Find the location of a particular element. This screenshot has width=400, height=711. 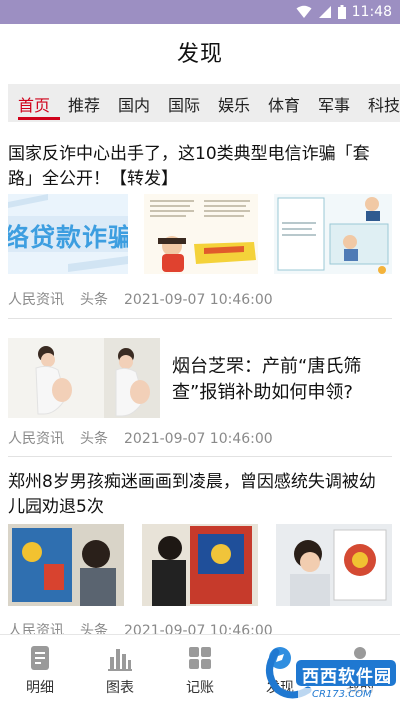

nav-item-bookkeeping: 记账 is located at coordinates (200, 671).